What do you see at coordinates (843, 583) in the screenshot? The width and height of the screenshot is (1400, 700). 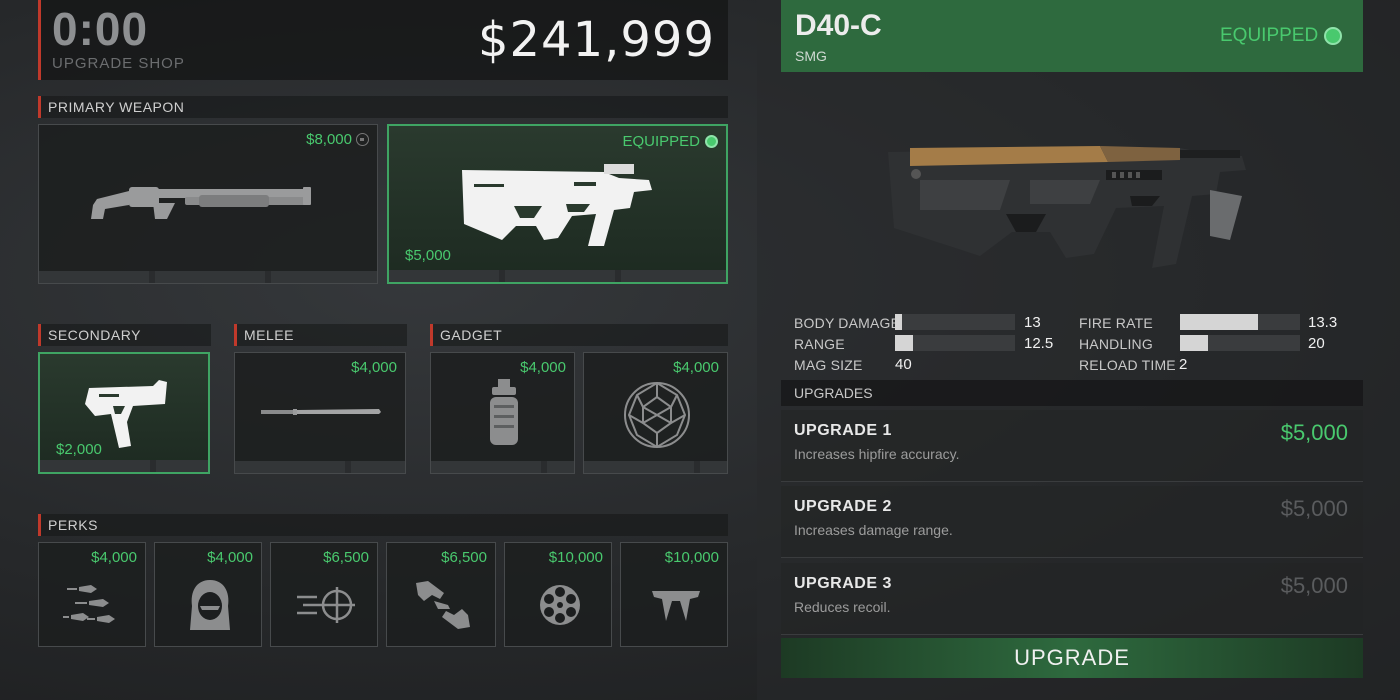 I see `upgrade-3-title: UPGRADE 3` at bounding box center [843, 583].